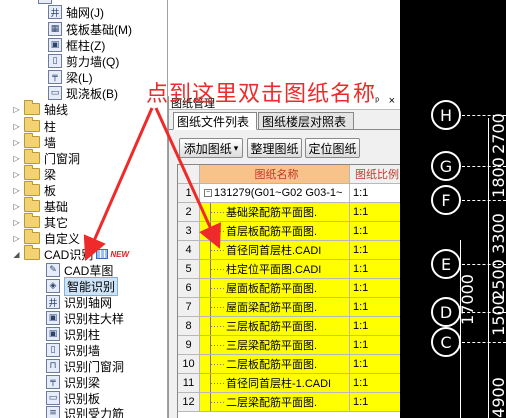 The height and width of the screenshot is (418, 506). Describe the element at coordinates (275, 307) in the screenshot. I see `drawing-name-cell: 屋面梁配筋平面图.` at that location.